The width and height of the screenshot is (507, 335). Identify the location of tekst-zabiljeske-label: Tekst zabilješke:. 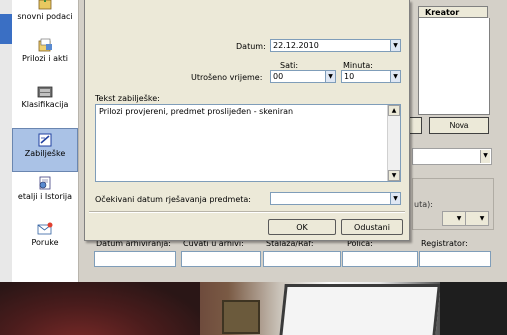
(127, 98).